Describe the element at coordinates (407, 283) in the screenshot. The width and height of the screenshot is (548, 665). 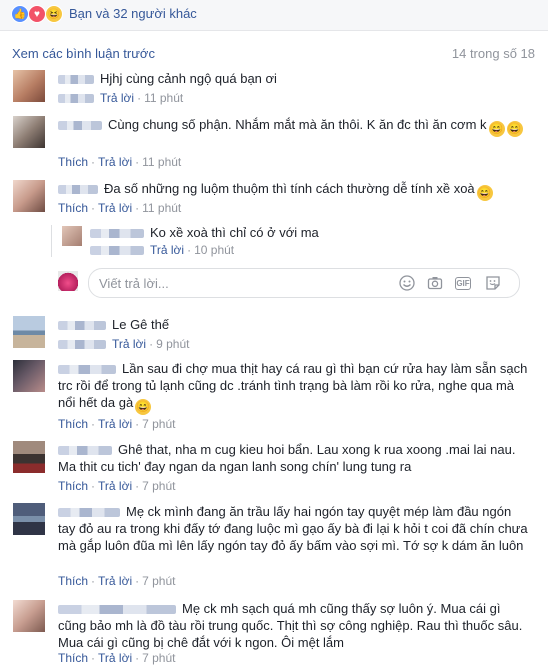
I see `emoji-icon` at that location.